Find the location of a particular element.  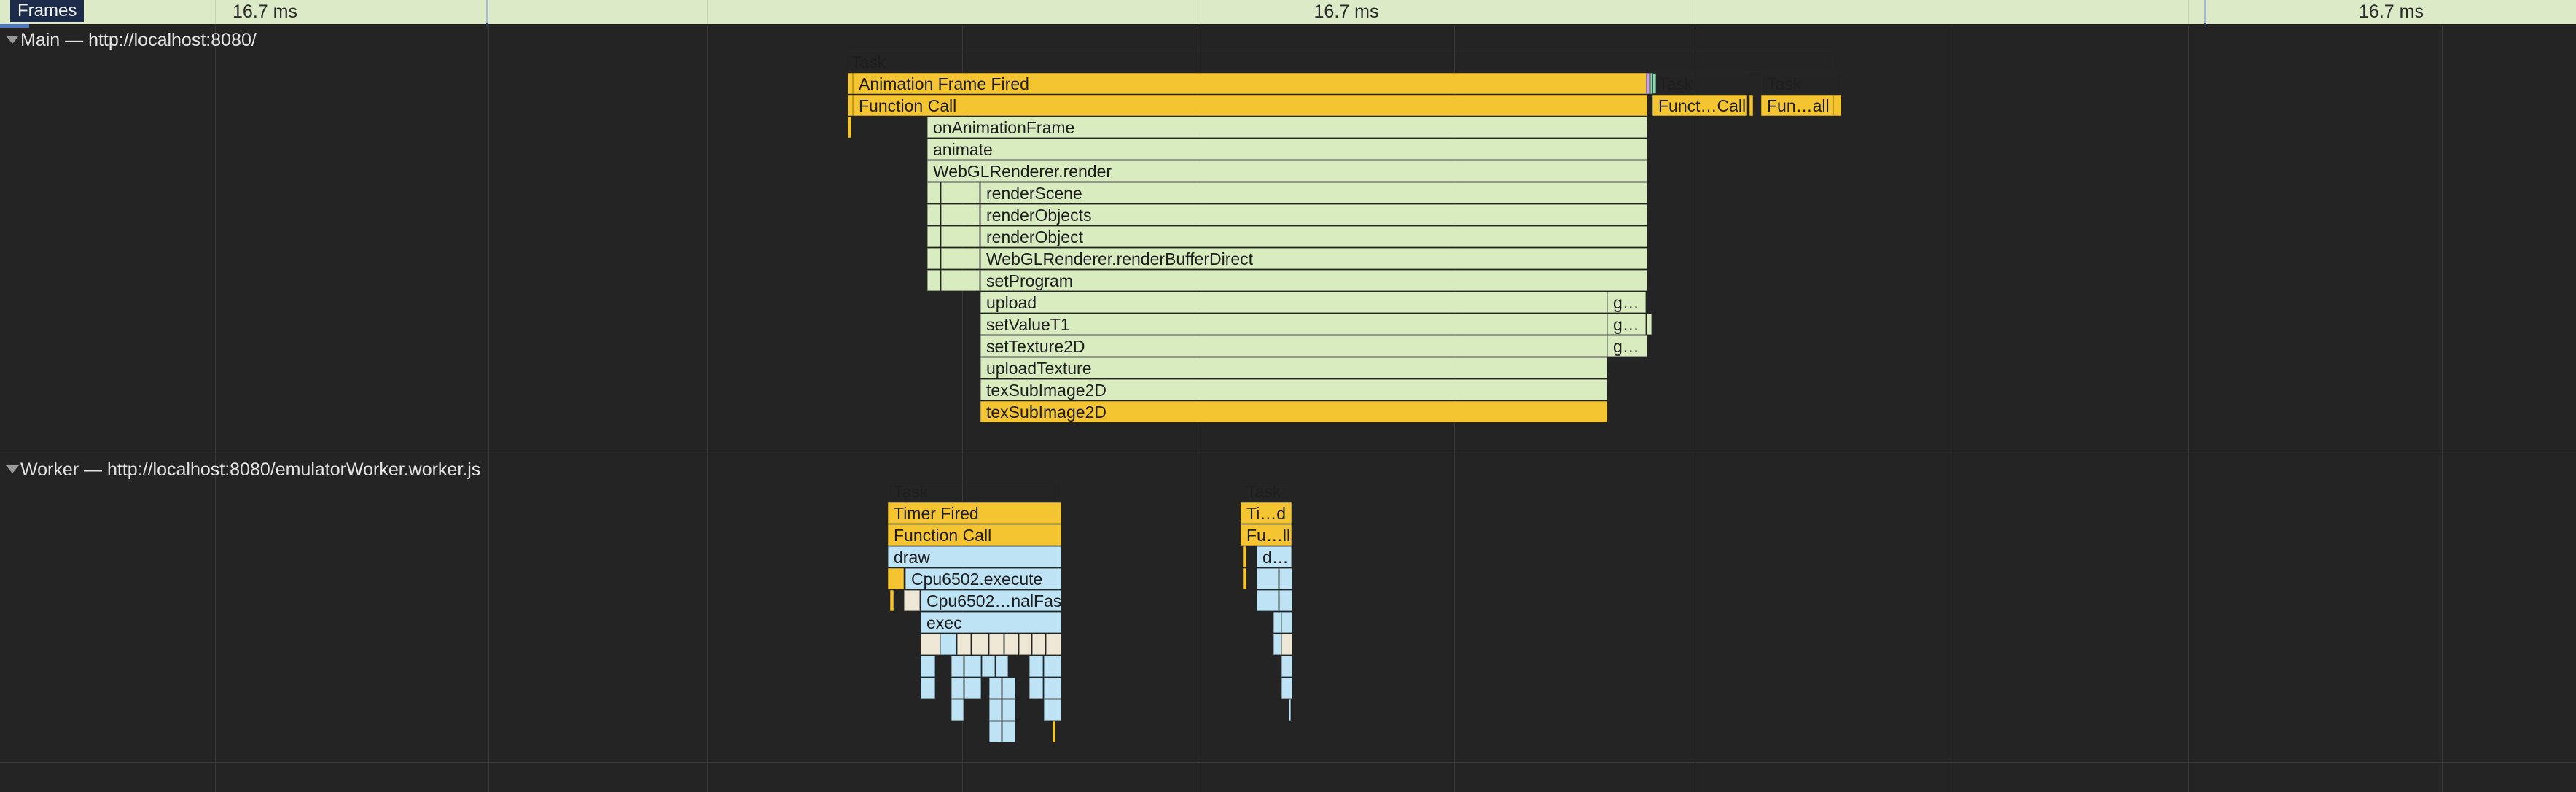

flame-bar: upload is located at coordinates (1294, 302).